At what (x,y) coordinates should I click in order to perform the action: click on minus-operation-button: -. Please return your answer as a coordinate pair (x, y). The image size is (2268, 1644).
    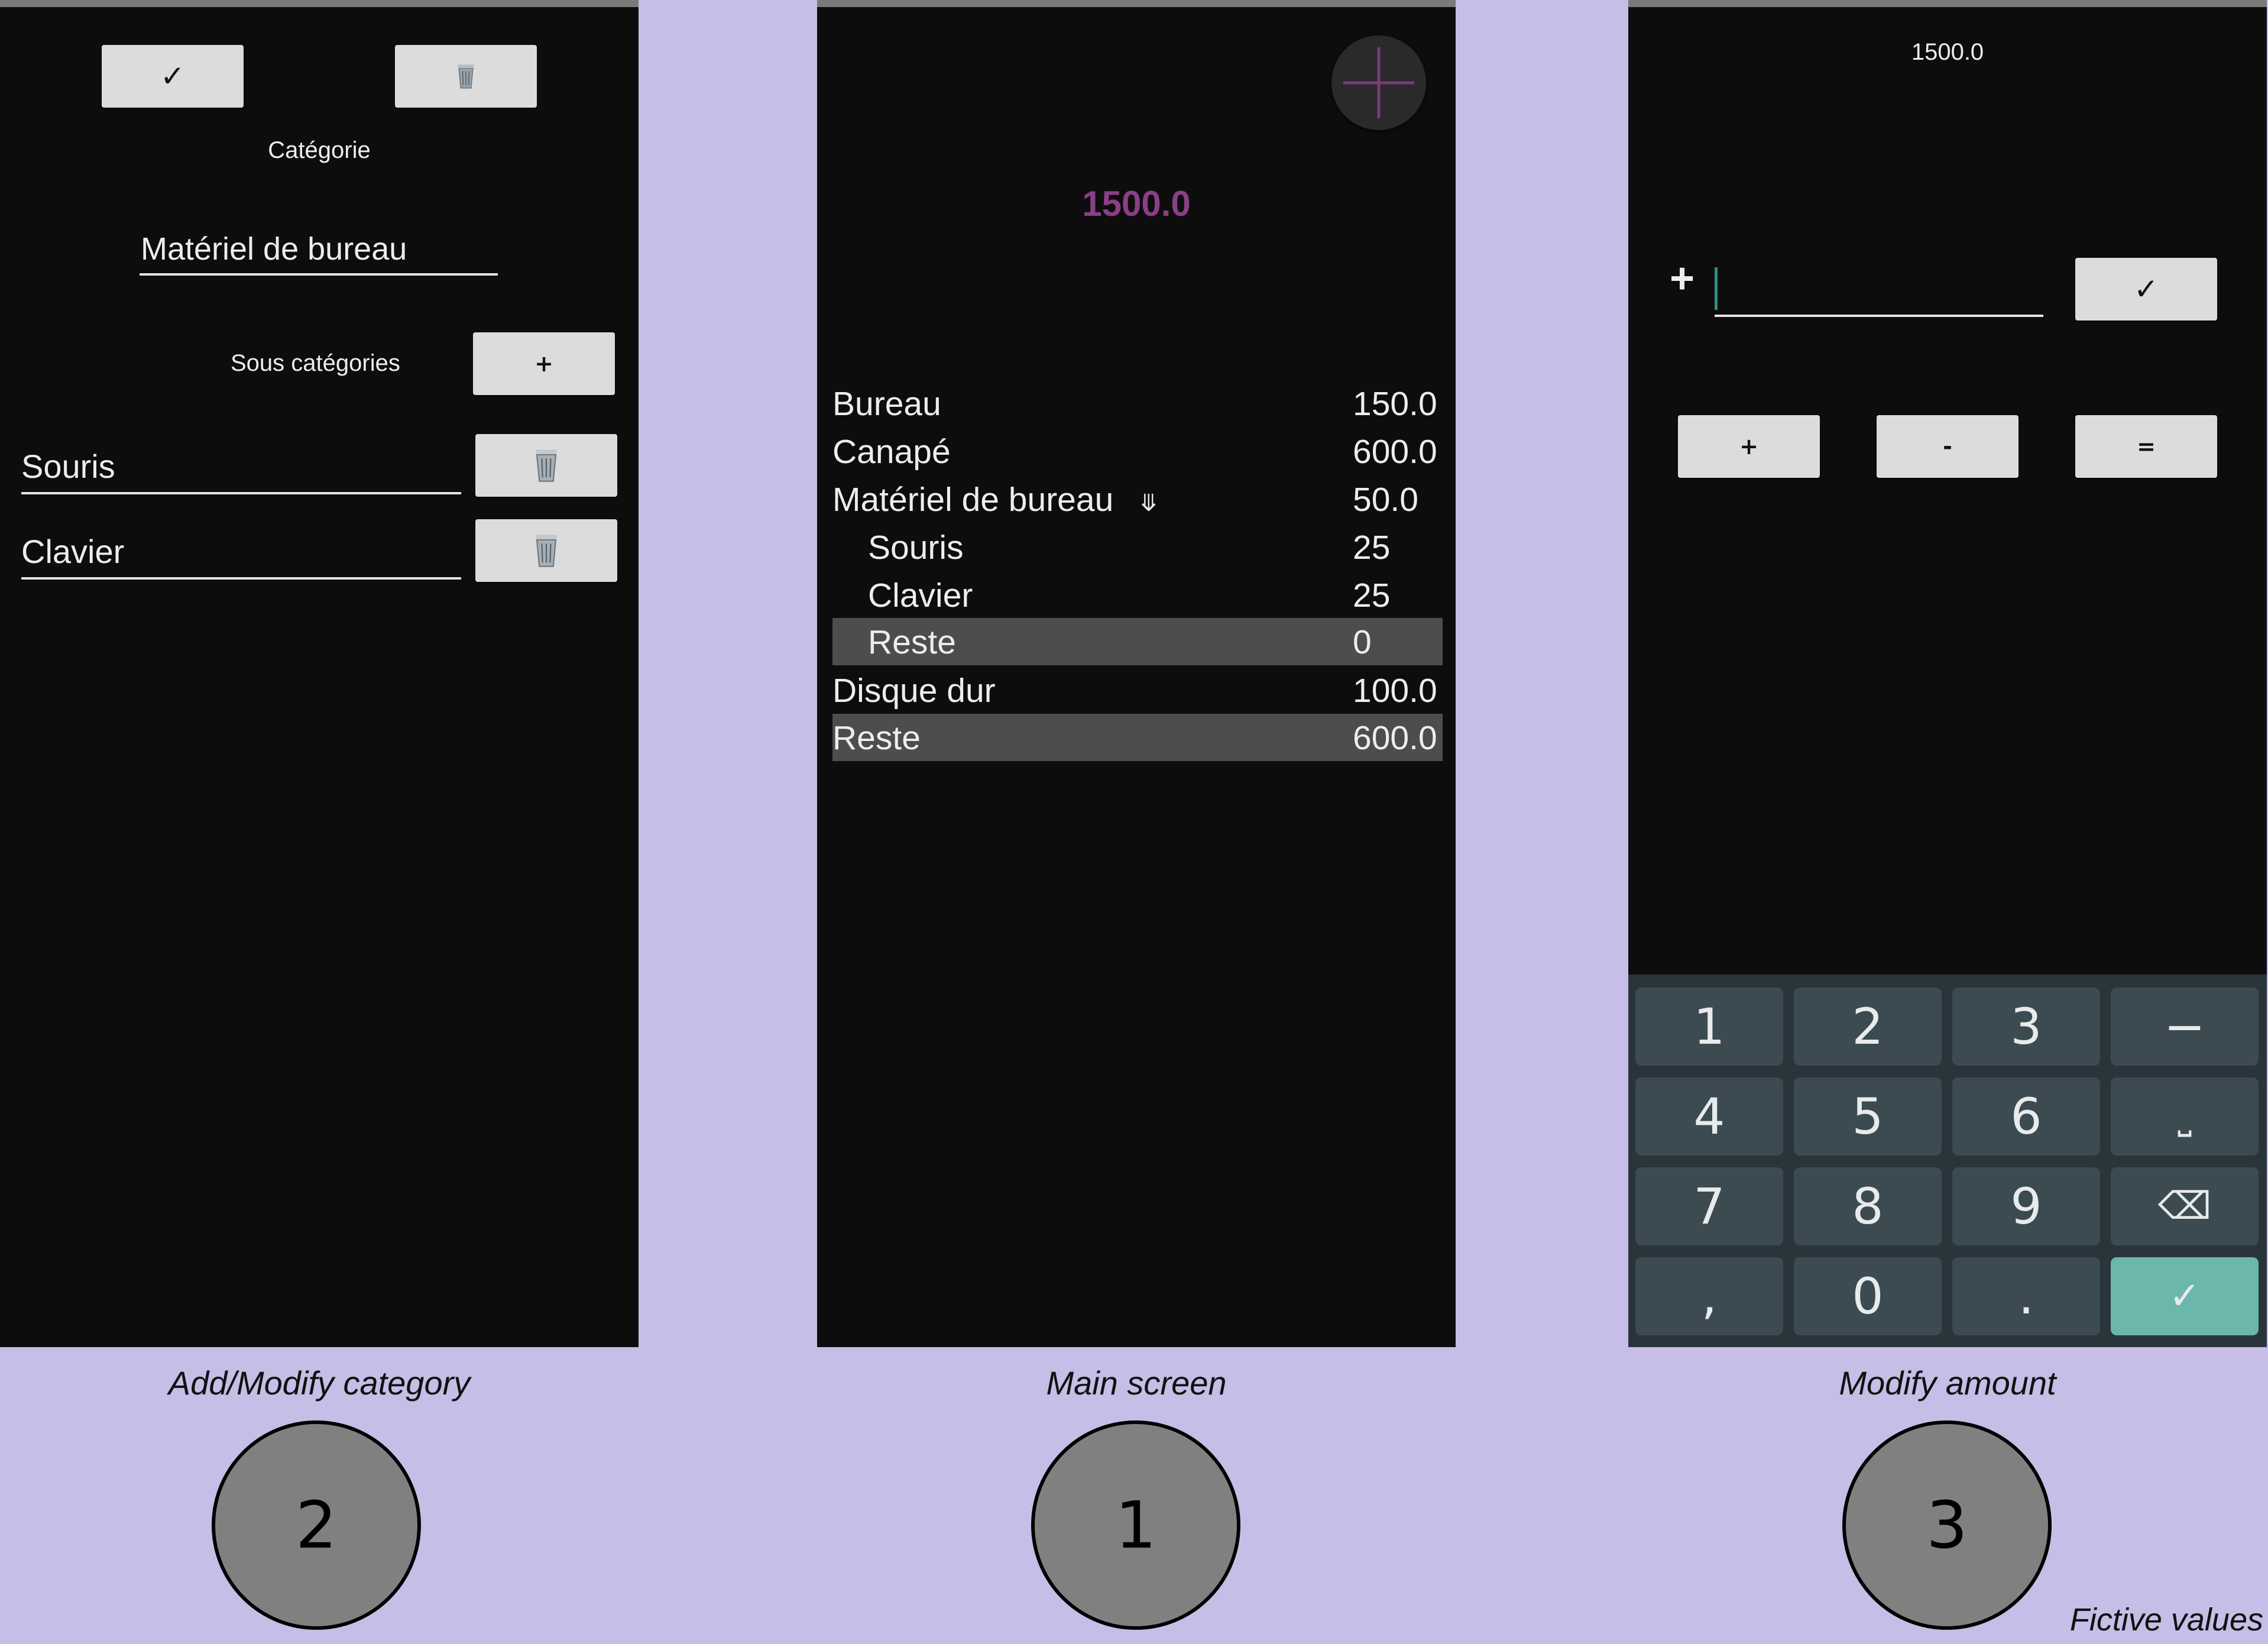
    Looking at the image, I should click on (1948, 446).